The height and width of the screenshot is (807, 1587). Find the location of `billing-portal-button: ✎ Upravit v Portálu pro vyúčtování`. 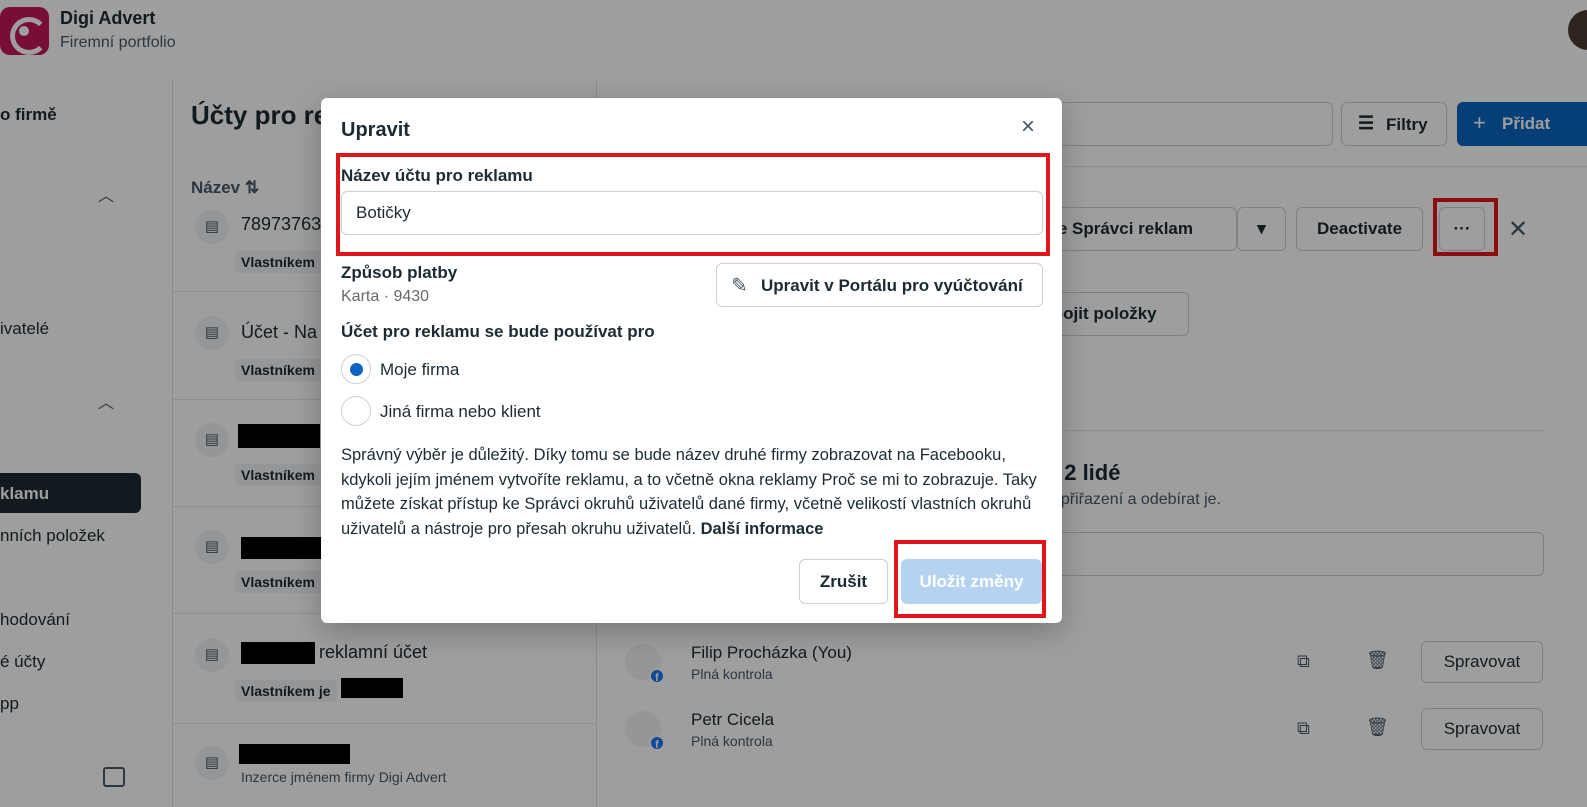

billing-portal-button: ✎ Upravit v Portálu pro vyúčtování is located at coordinates (879, 285).